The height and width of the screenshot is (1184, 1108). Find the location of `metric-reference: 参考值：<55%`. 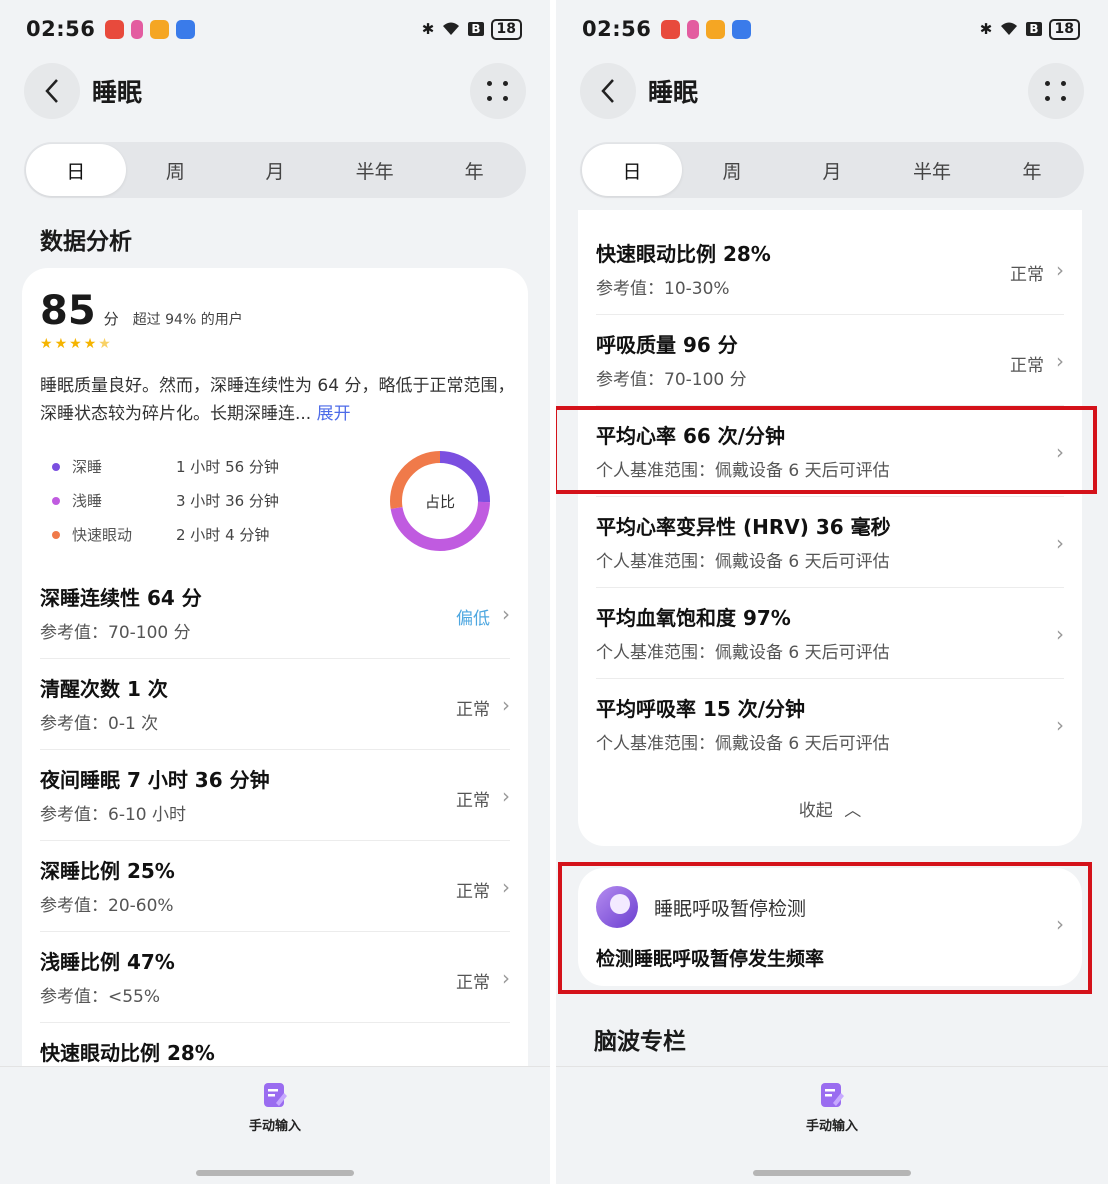

metric-reference: 参考值：<55% is located at coordinates (100, 997).